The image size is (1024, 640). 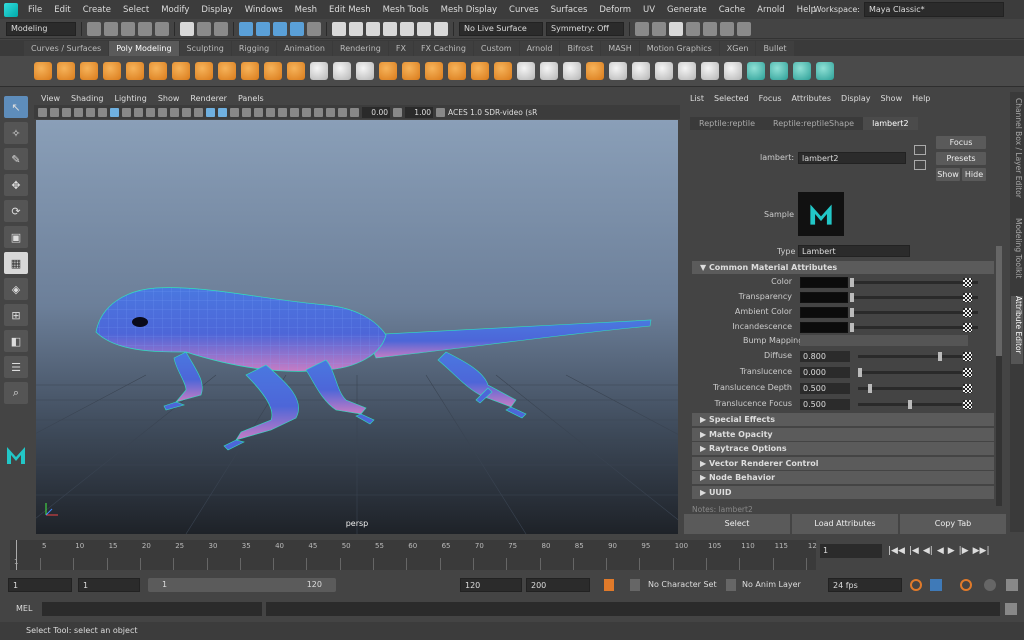 What do you see at coordinates (175, 10) in the screenshot?
I see `menu-modify: Modify` at bounding box center [175, 10].